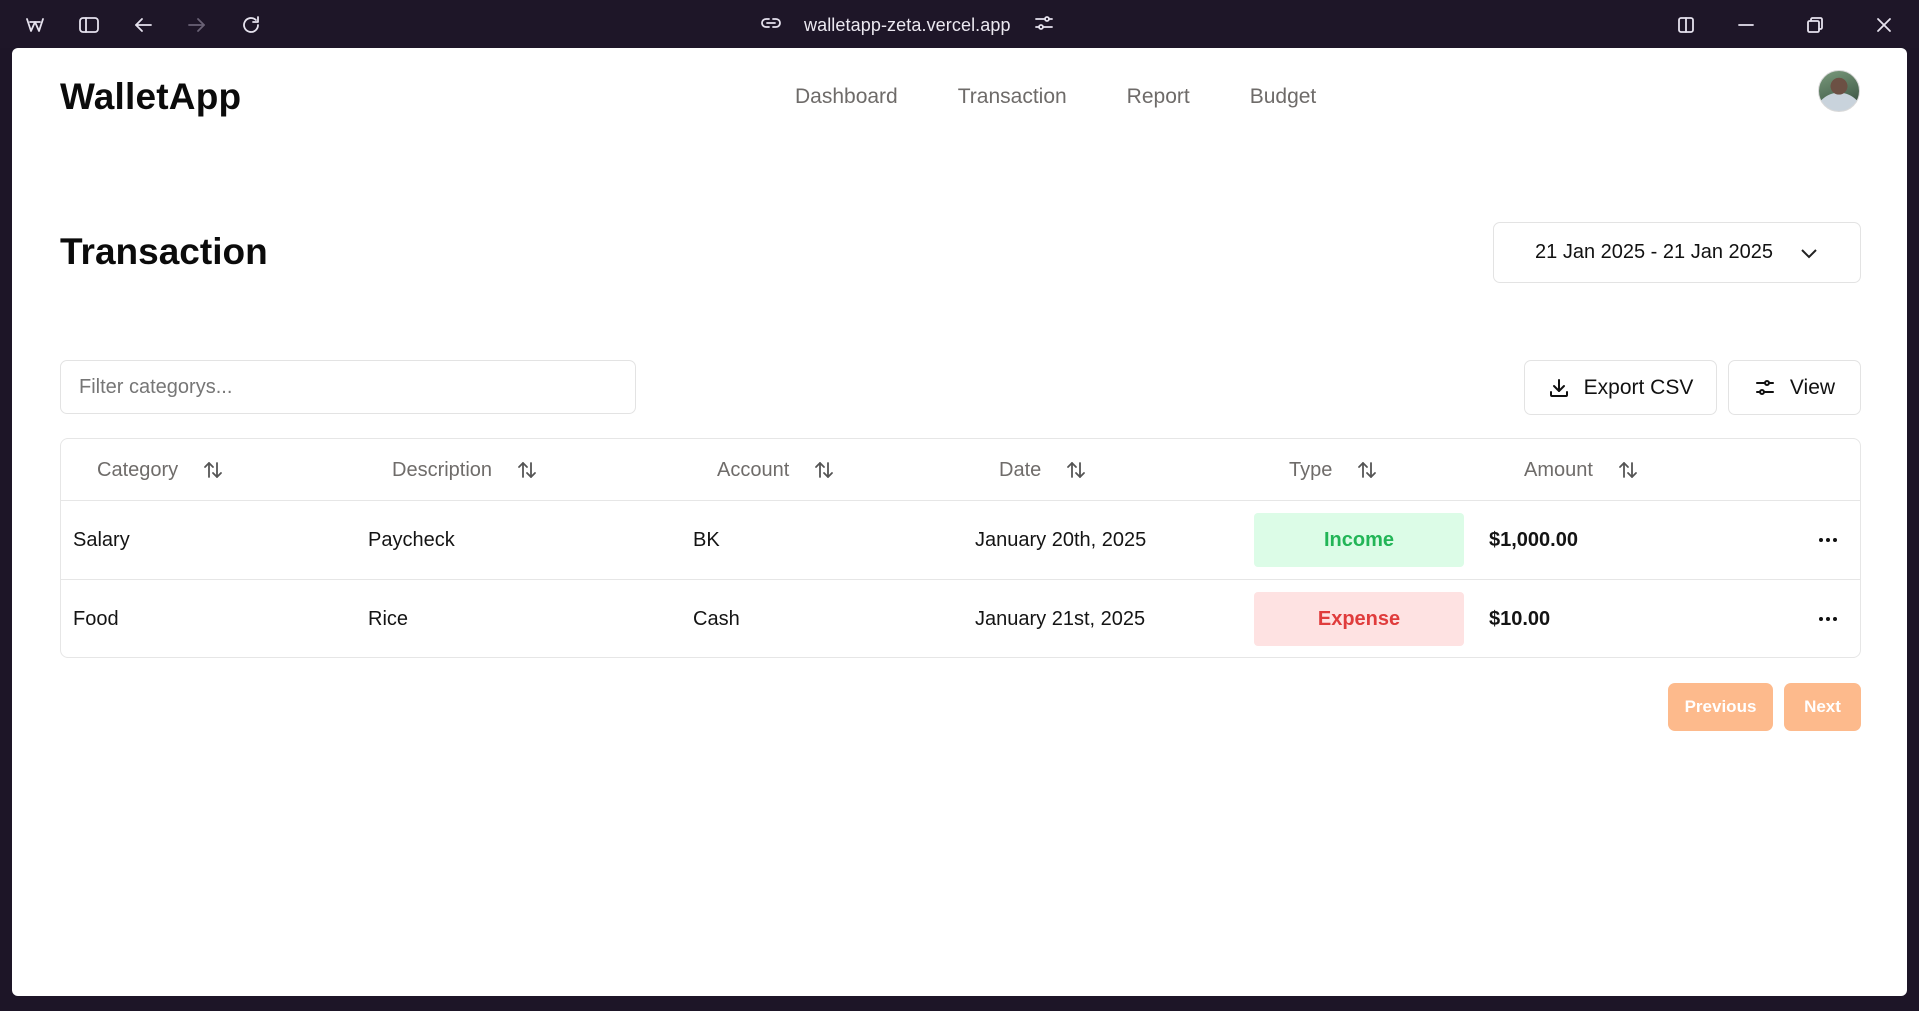  What do you see at coordinates (1638, 387) in the screenshot?
I see `export-csv-label: Export CSV` at bounding box center [1638, 387].